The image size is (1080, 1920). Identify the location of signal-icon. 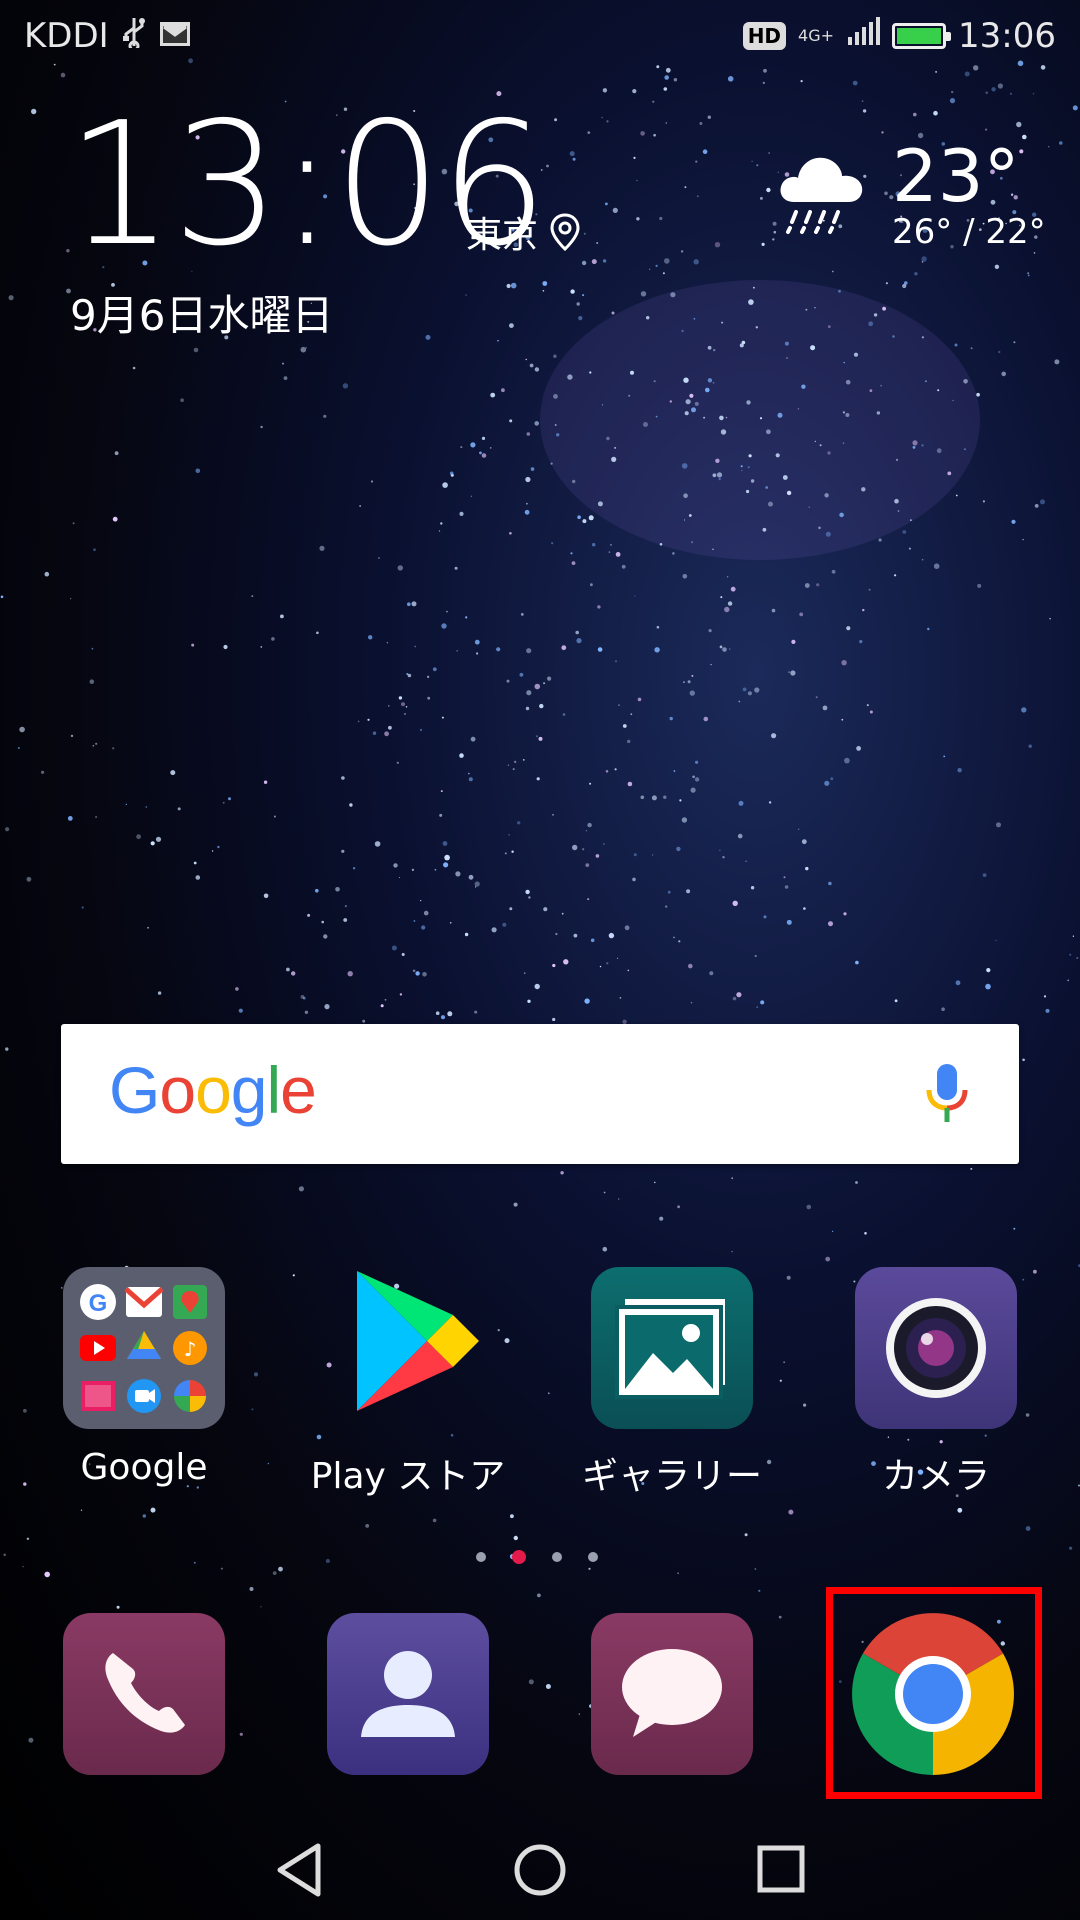
(863, 36).